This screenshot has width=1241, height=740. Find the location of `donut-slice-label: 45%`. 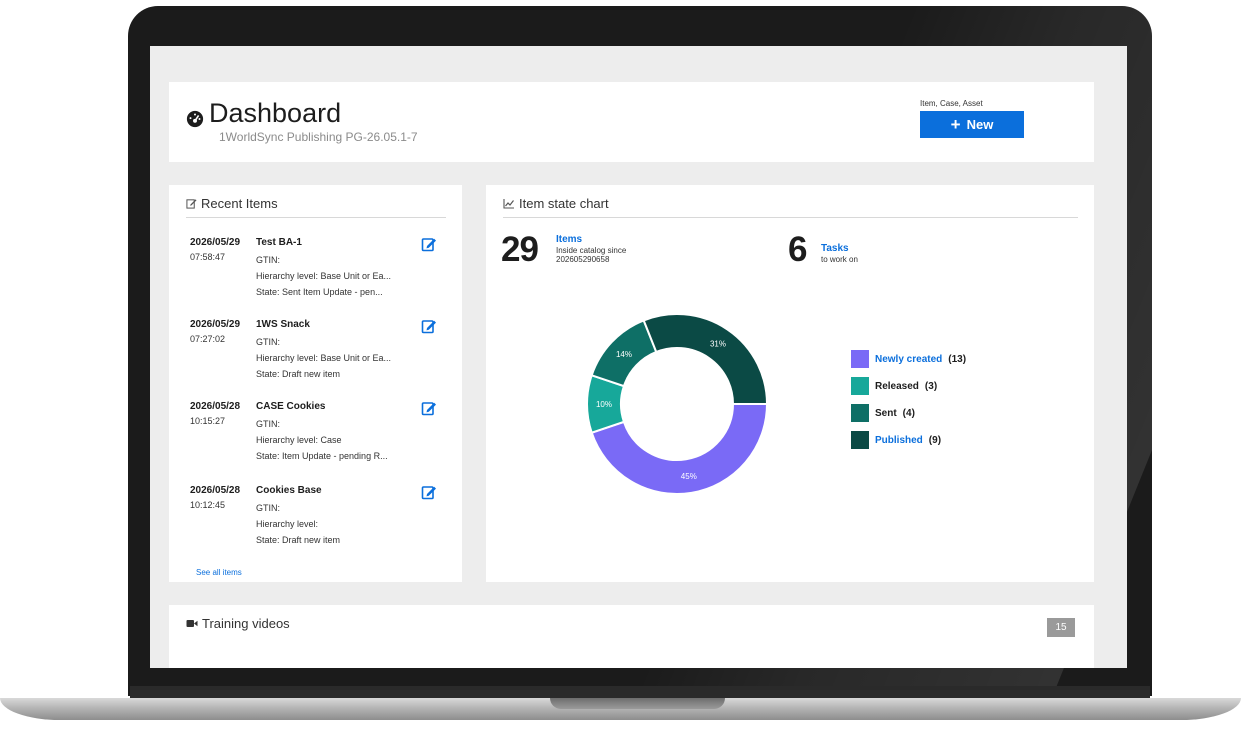

donut-slice-label: 45% is located at coordinates (689, 476).